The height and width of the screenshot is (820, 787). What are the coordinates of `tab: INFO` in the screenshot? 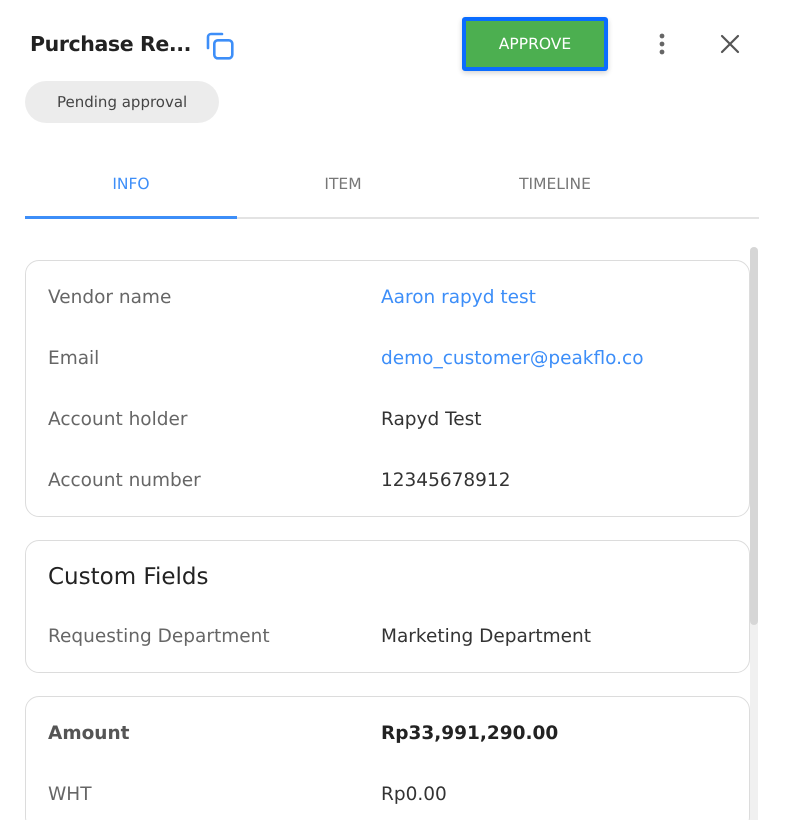 It's located at (131, 185).